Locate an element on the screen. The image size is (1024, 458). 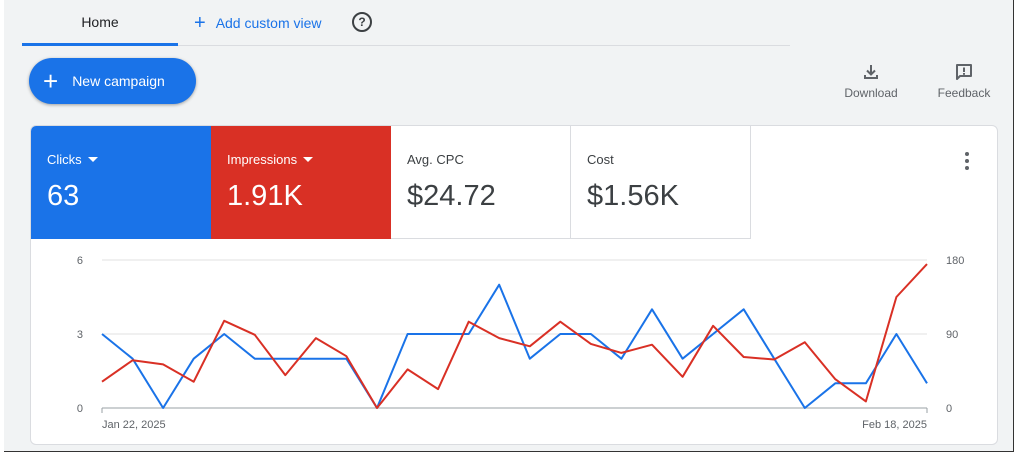
feedback-icon is located at coordinates (964, 72).